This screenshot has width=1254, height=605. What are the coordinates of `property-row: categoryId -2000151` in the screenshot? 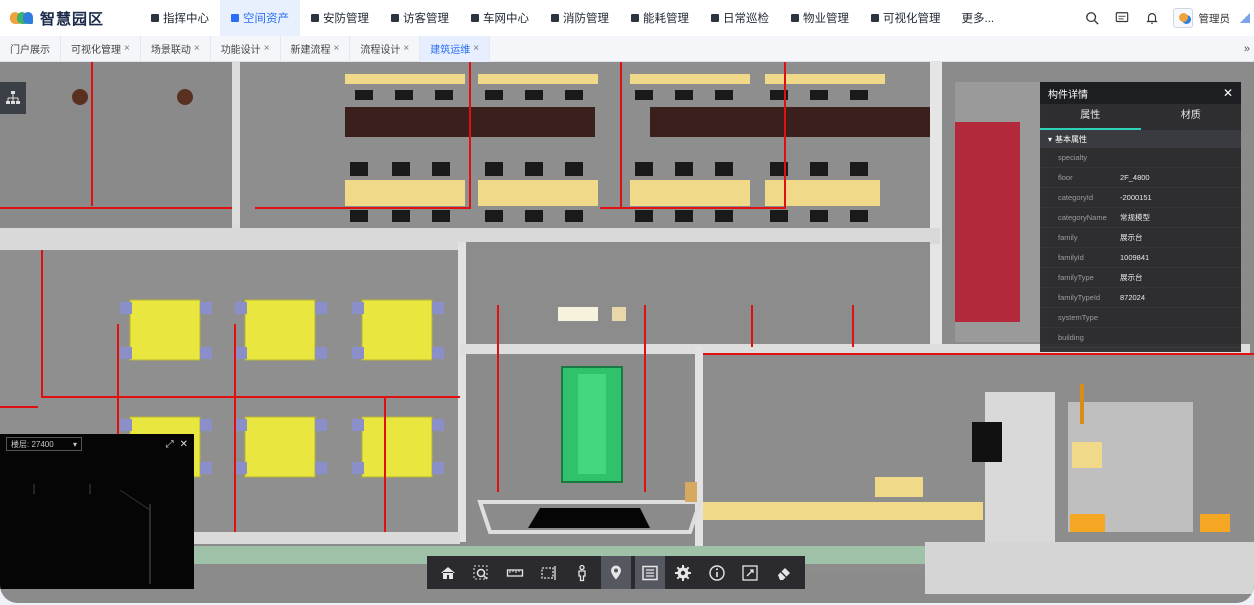 It's located at (1140, 198).